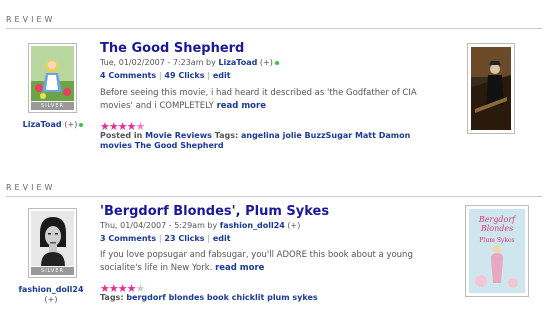 This screenshot has width=550, height=328. I want to click on review-links: 4 Comments | 49 Clicks | edit, so click(165, 75).